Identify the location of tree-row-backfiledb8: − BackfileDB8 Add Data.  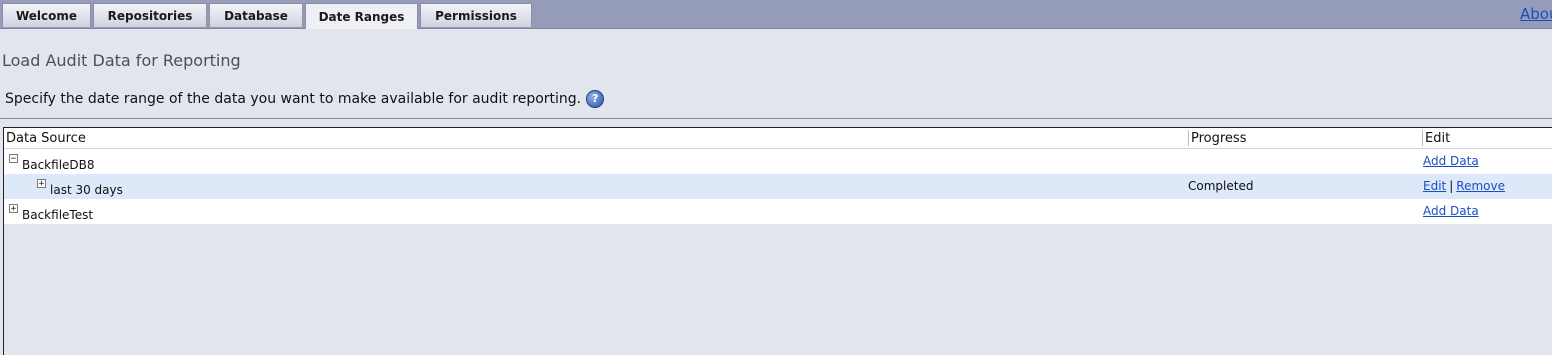
(778, 161).